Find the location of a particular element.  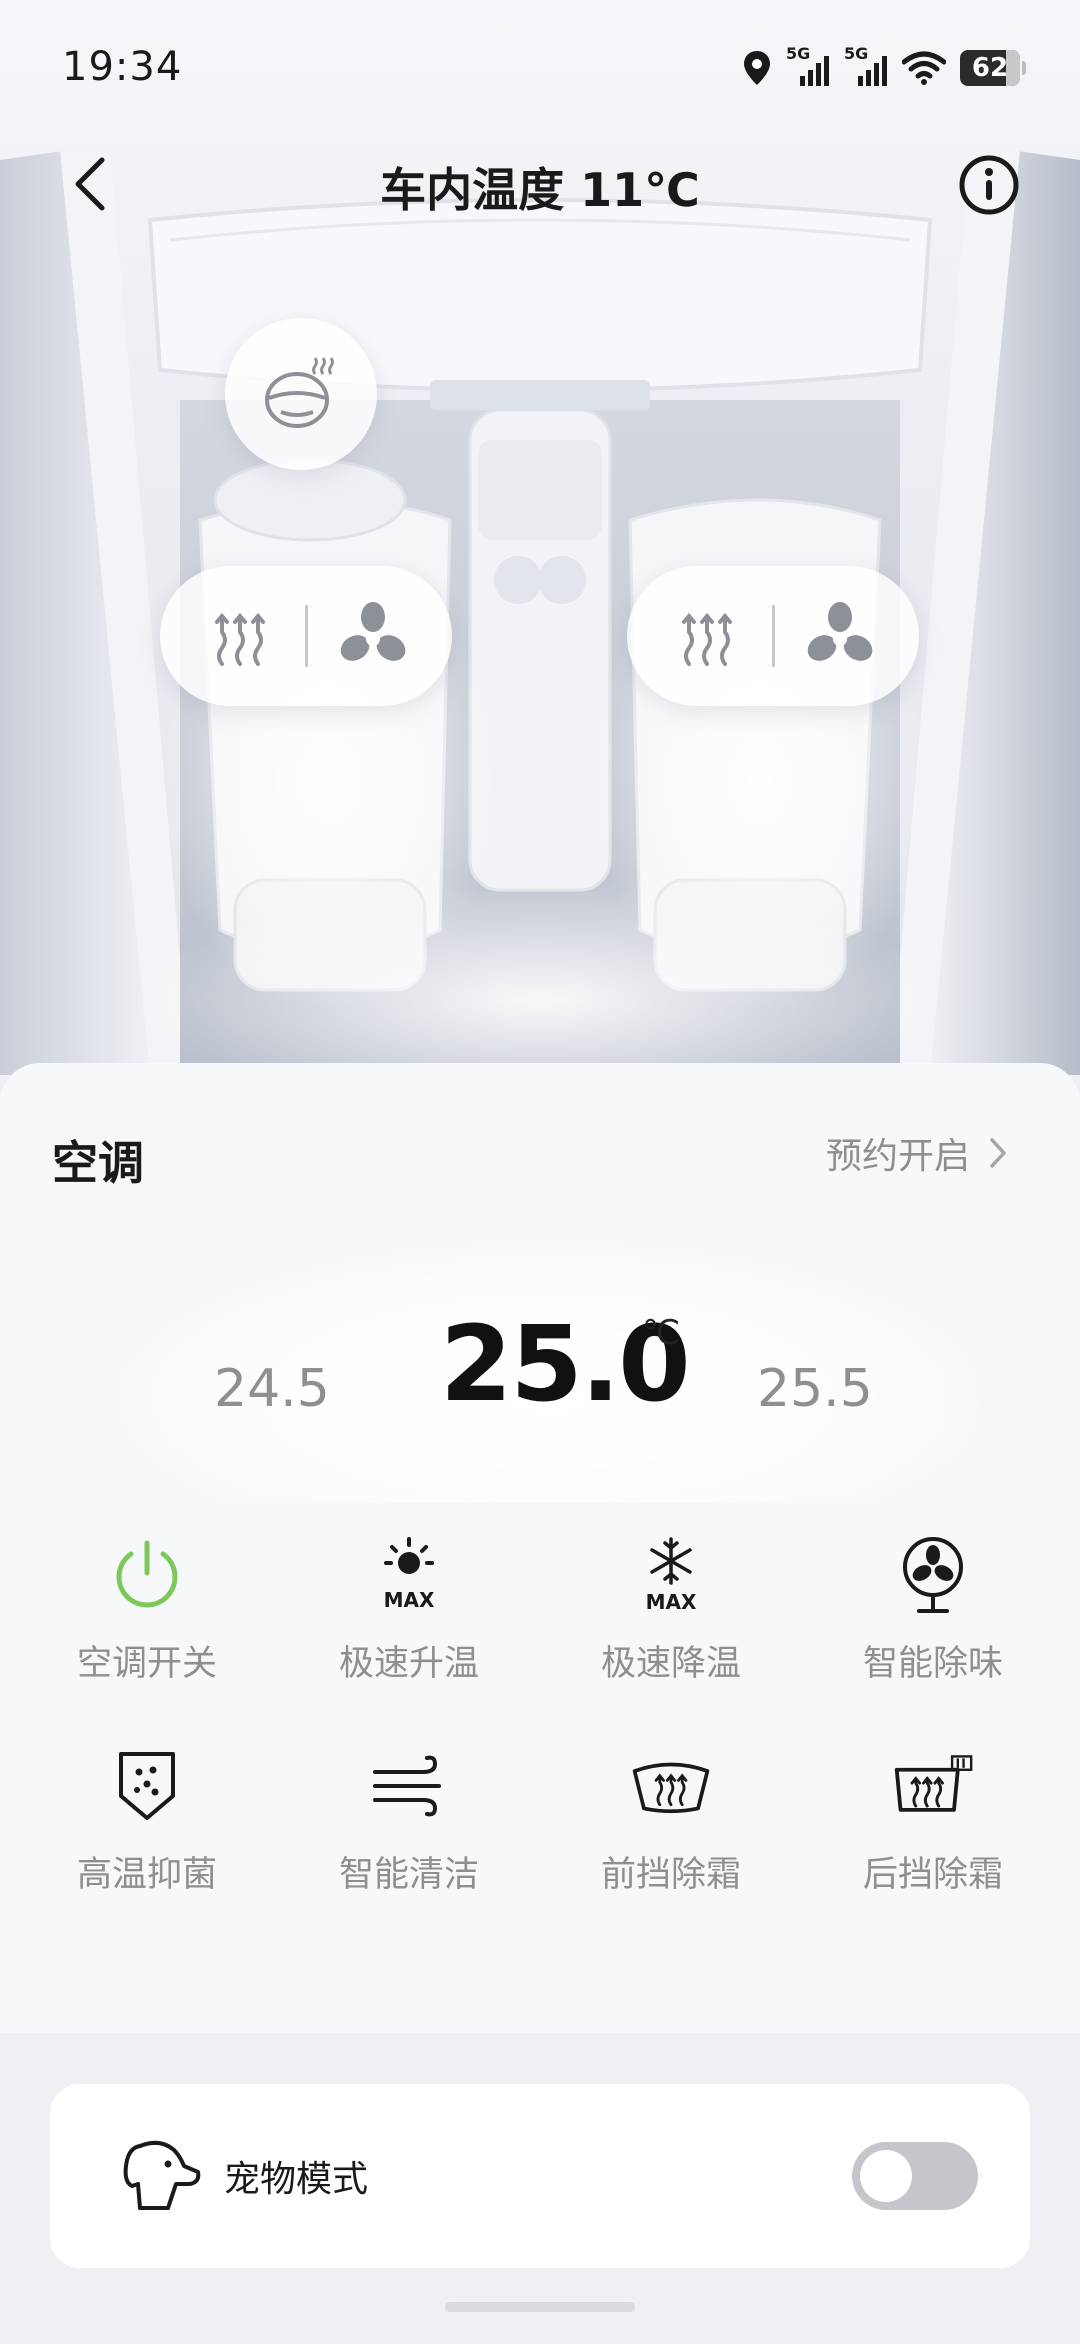

toggle-knob is located at coordinates (886, 2176).